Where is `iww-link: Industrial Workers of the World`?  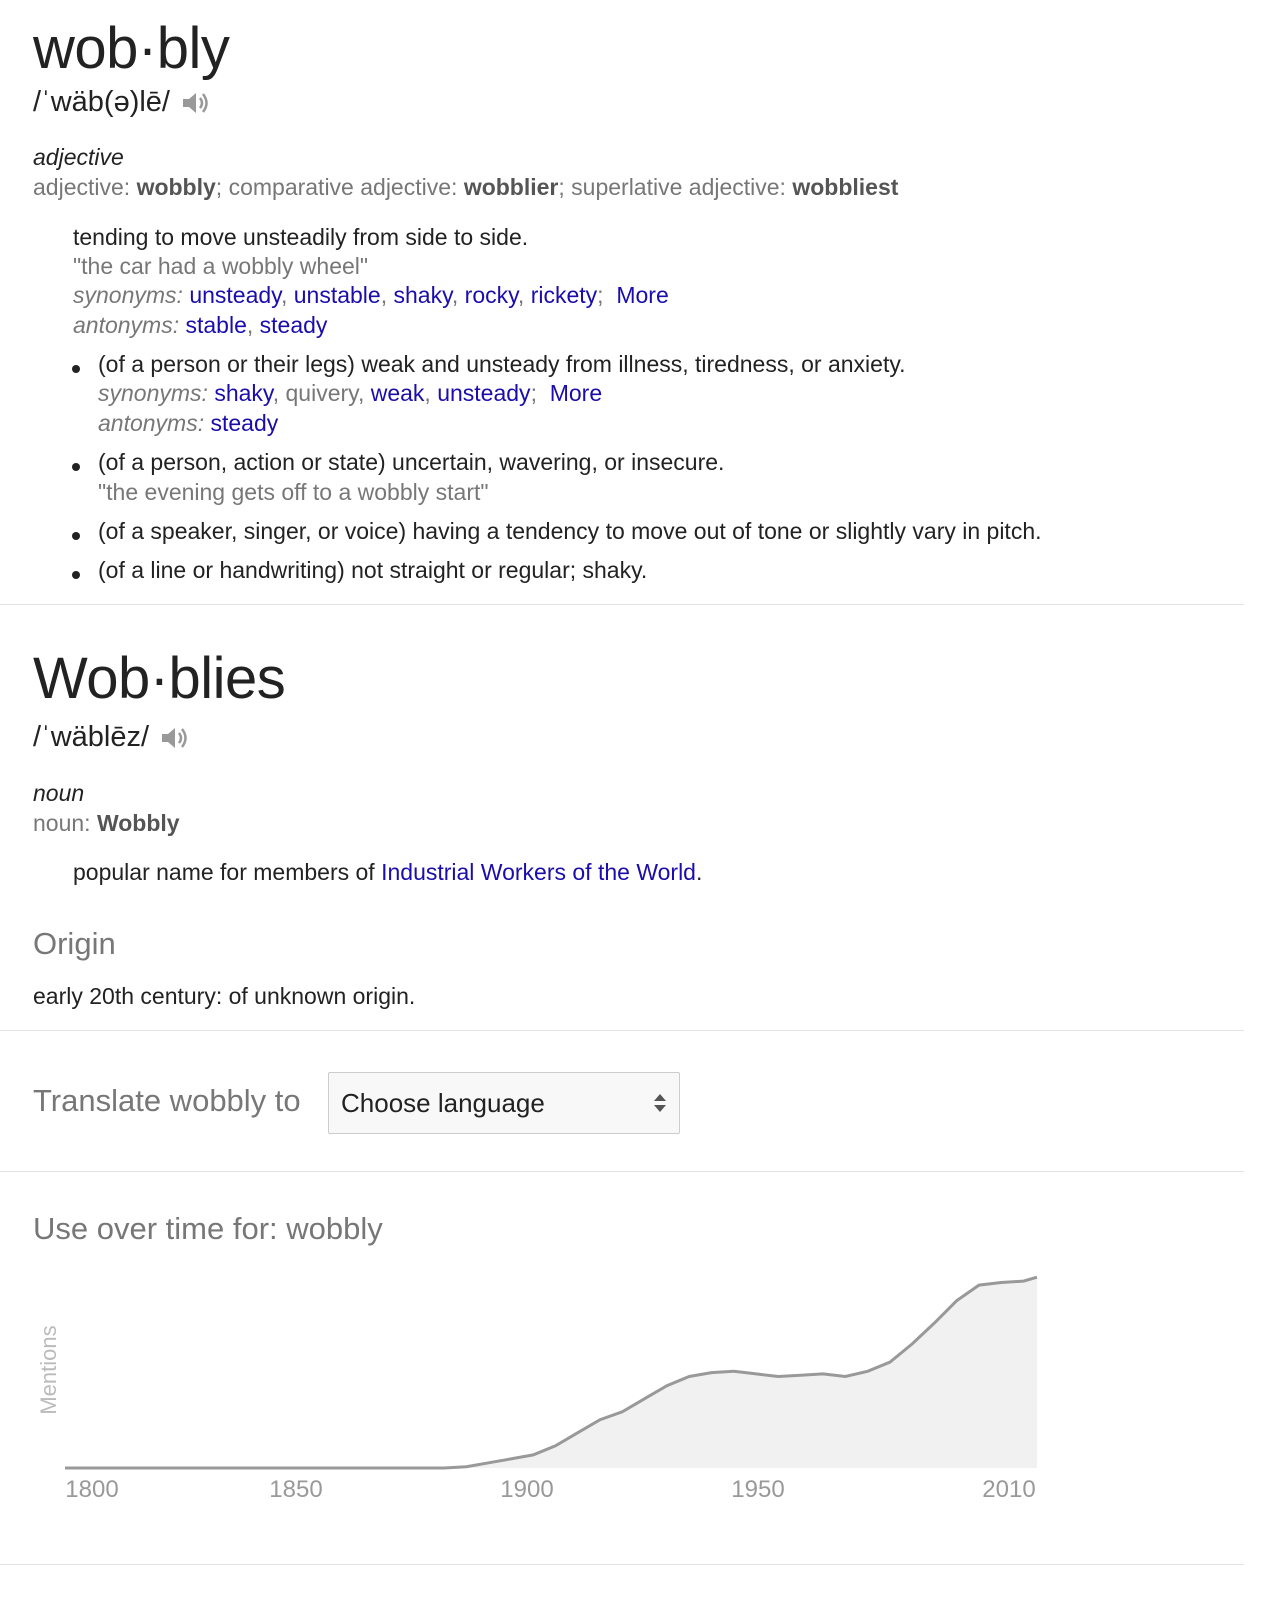 iww-link: Industrial Workers of the World is located at coordinates (538, 872).